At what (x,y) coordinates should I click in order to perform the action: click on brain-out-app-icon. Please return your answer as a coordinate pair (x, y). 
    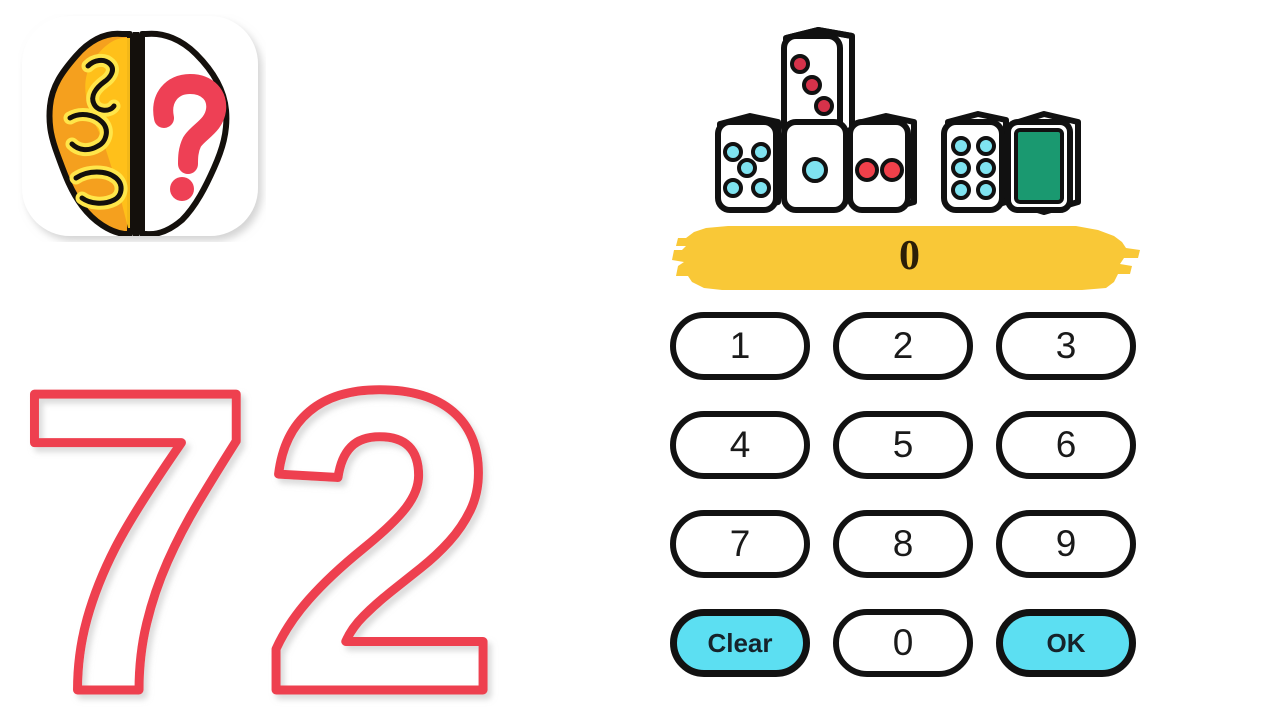
    Looking at the image, I should click on (142, 128).